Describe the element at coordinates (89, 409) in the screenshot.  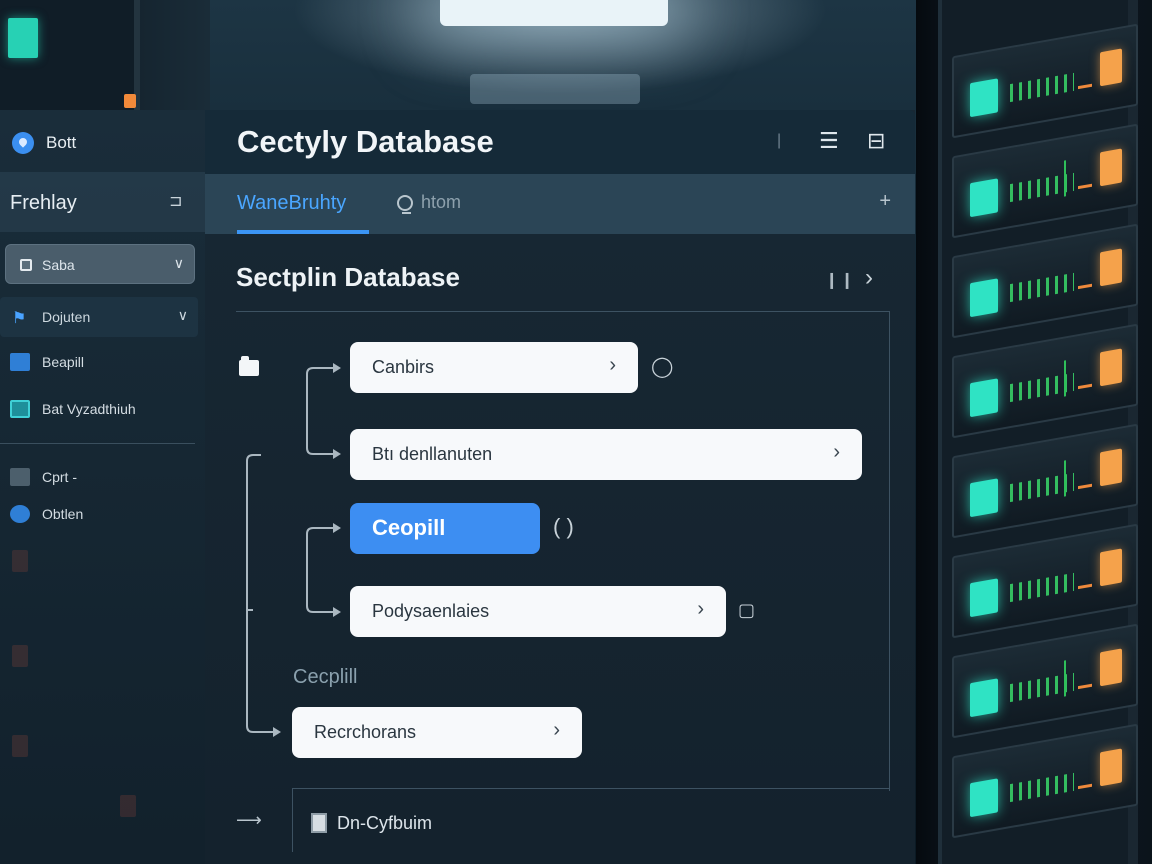
I see `sidebar-item-label: Bat Vyzadthiuh` at that location.